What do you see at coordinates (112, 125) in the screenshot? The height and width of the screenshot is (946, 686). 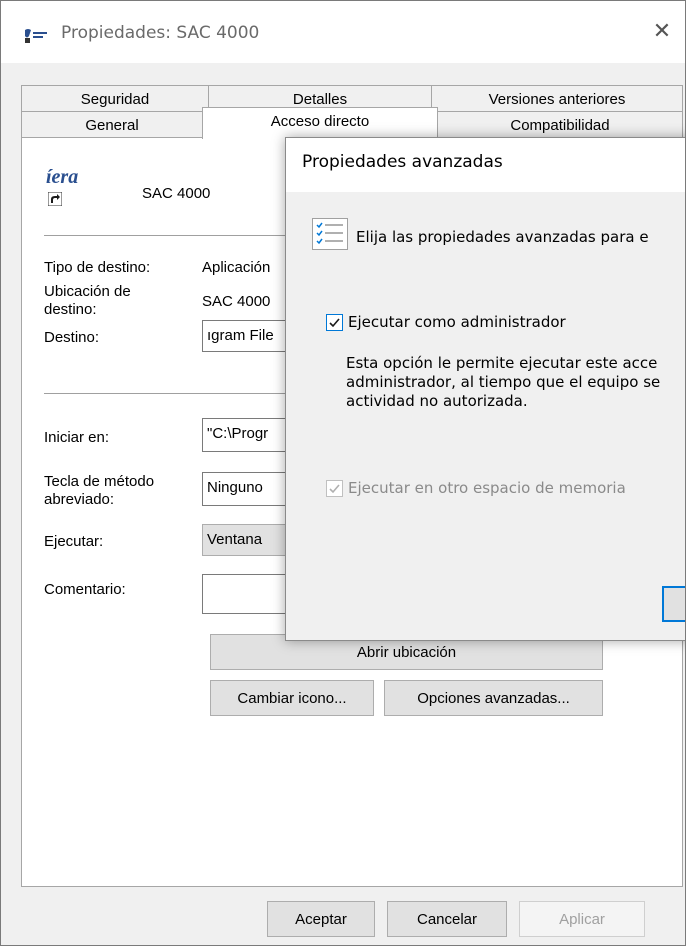 I see `tab-general: General` at bounding box center [112, 125].